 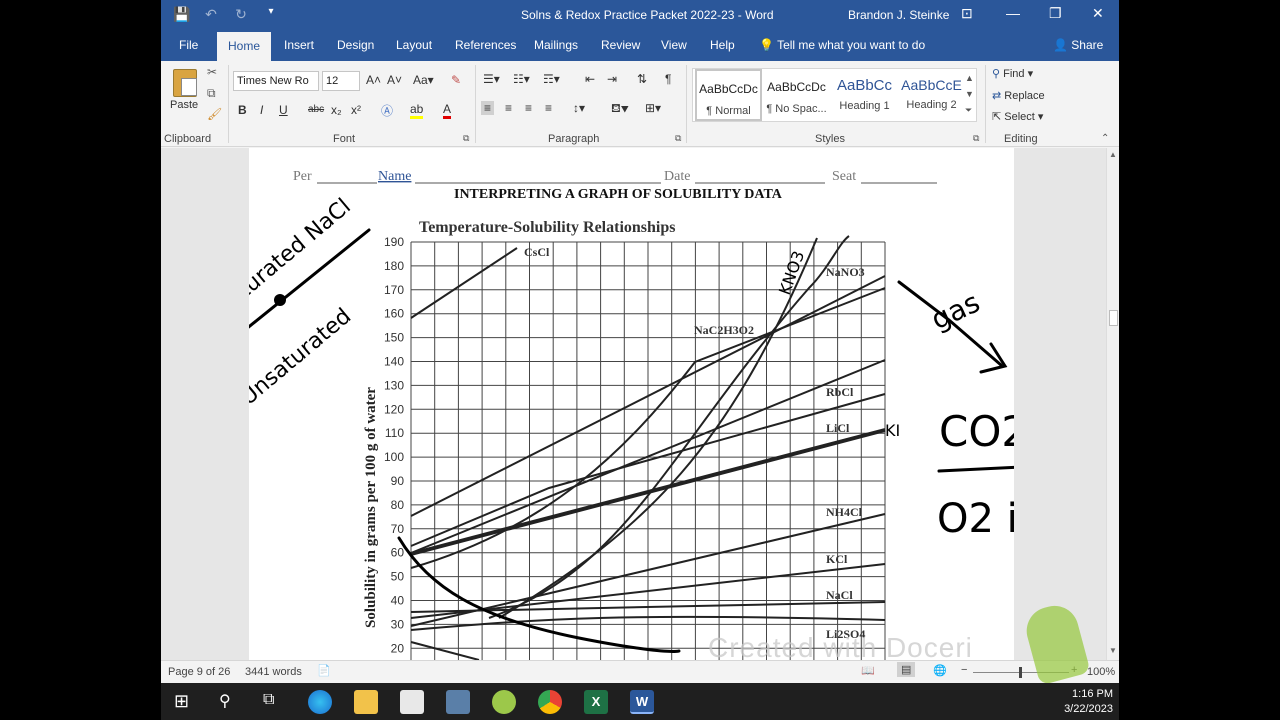 What do you see at coordinates (212, 72) in the screenshot?
I see `cut-icon: ✂` at bounding box center [212, 72].